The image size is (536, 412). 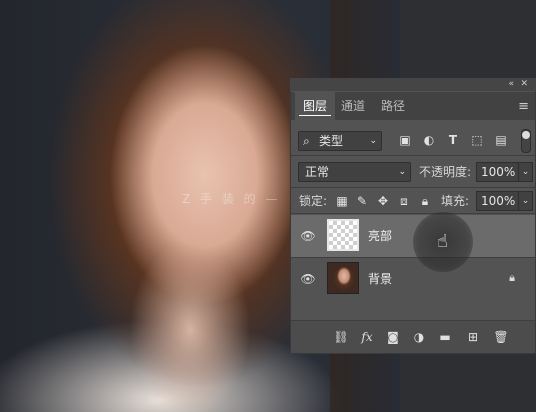 What do you see at coordinates (425, 201) in the screenshot?
I see `lock-all-icon: 🔒︎` at bounding box center [425, 201].